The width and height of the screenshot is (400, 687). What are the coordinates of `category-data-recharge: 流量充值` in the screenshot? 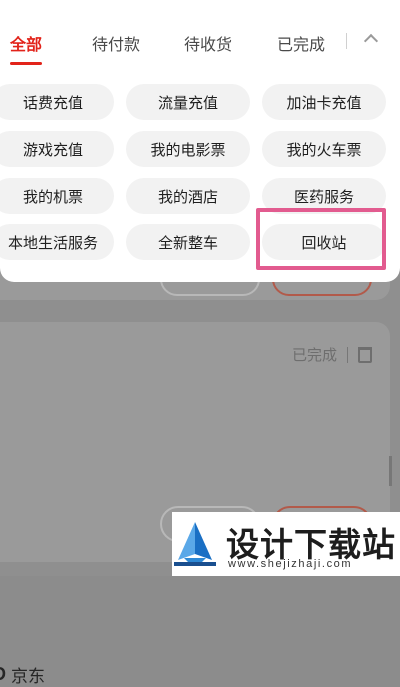 It's located at (188, 102).